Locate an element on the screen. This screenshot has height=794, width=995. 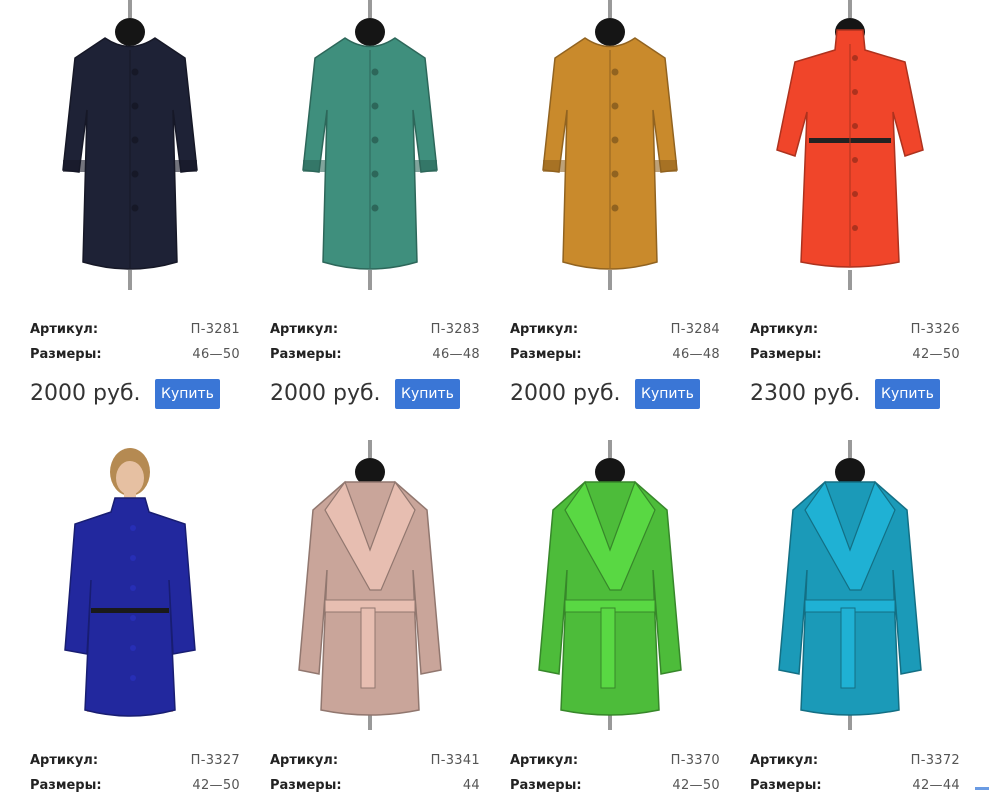
sizes-row: Размеры: 46—50 is located at coordinates (135, 355).